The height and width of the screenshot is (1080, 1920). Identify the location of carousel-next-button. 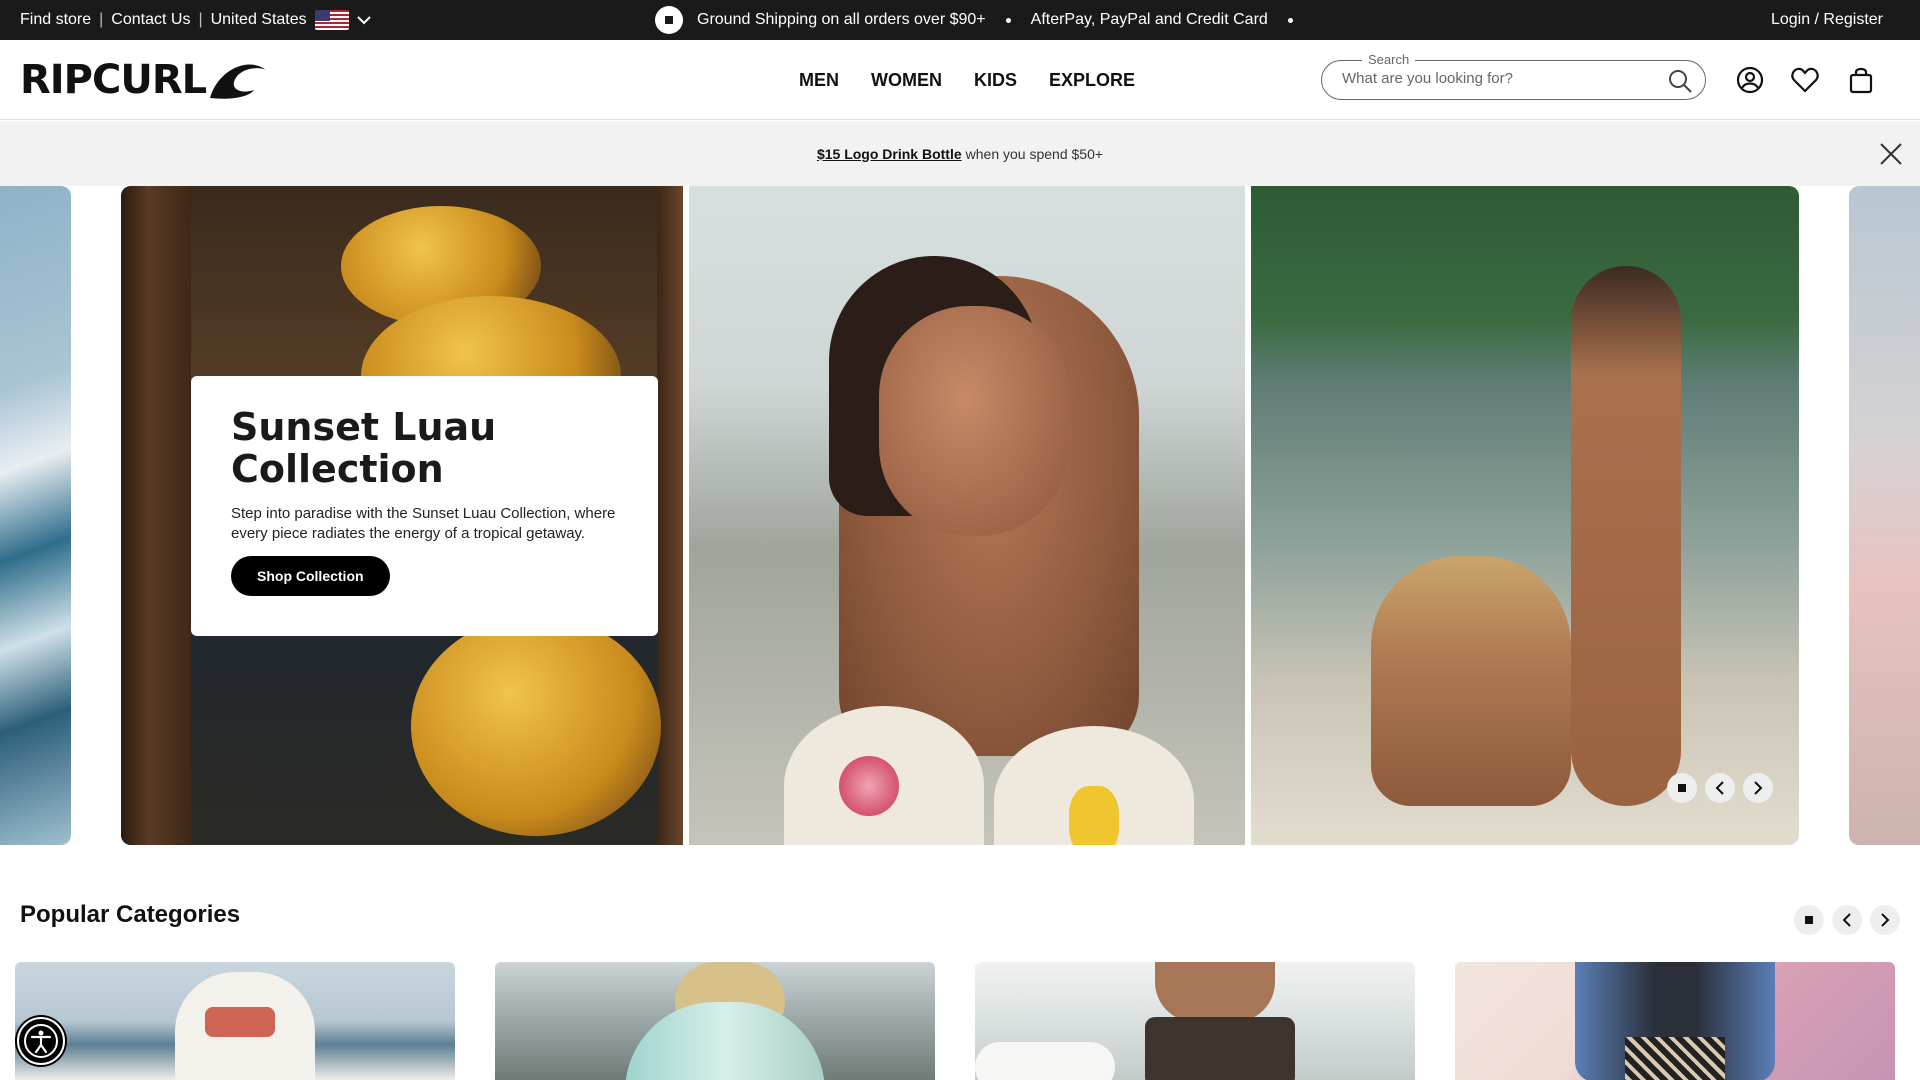
(1758, 788).